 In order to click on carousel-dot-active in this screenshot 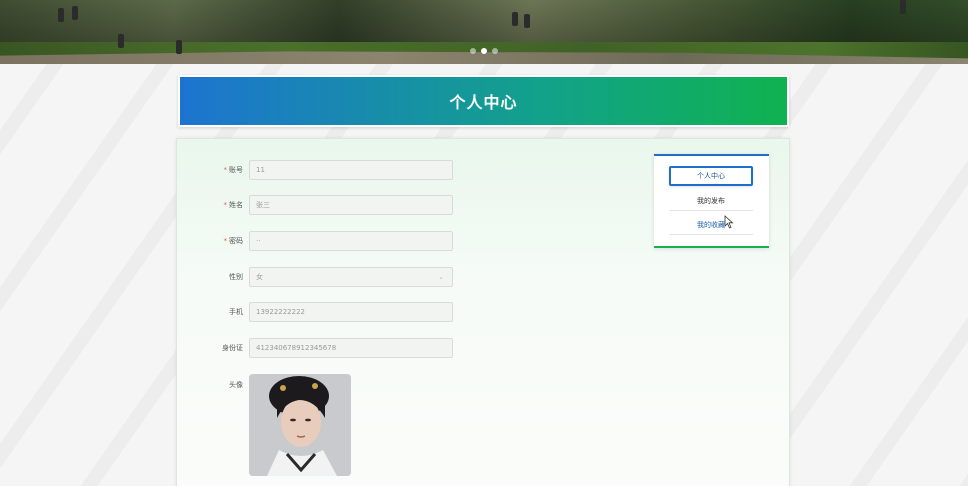, I will do `click(484, 51)`.